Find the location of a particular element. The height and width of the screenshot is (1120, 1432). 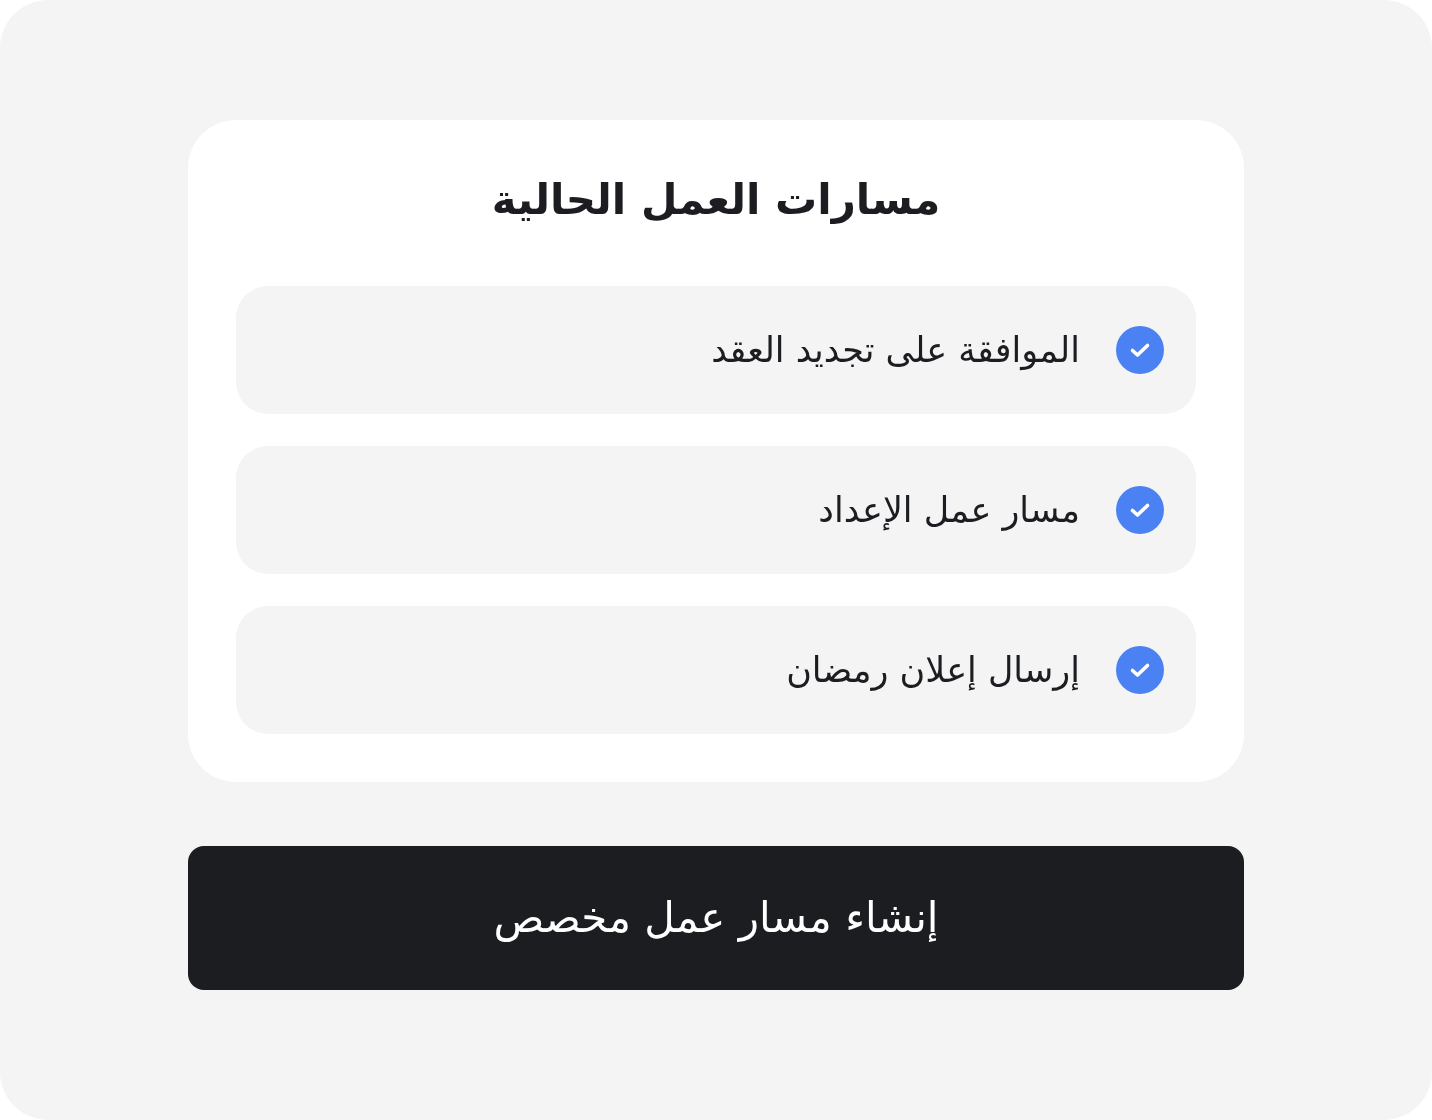

workflow-item: الموافقة على تجديد العقد is located at coordinates (716, 350).